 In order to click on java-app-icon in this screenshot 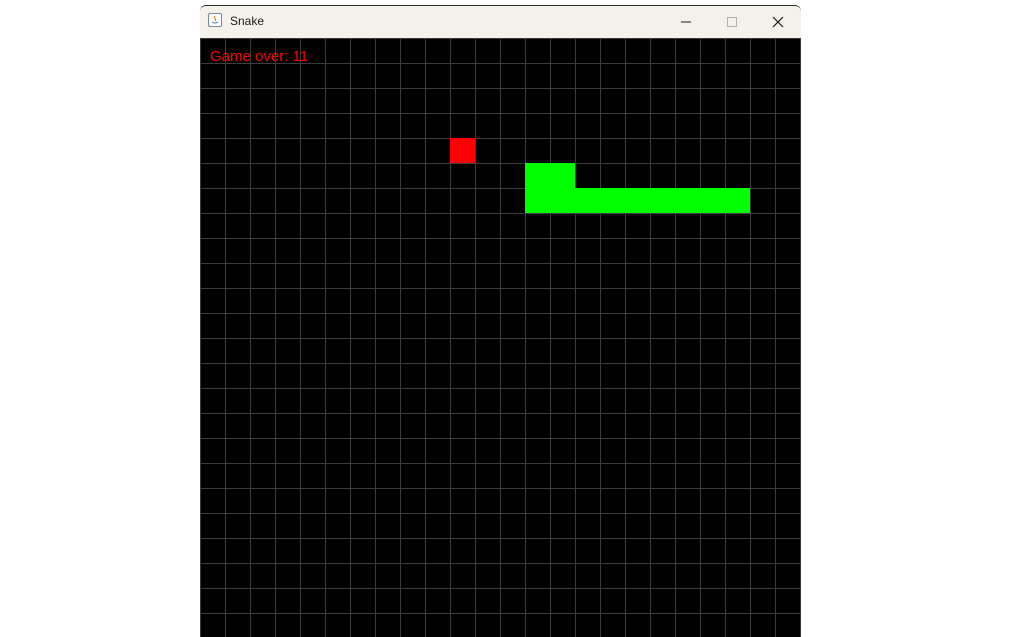, I will do `click(215, 20)`.